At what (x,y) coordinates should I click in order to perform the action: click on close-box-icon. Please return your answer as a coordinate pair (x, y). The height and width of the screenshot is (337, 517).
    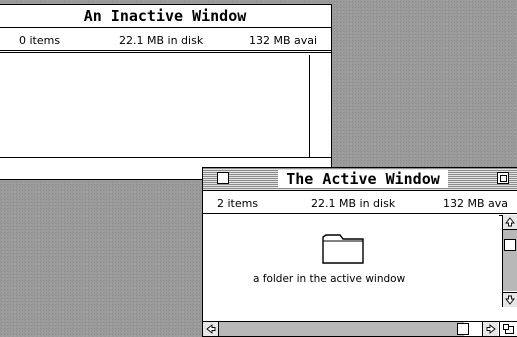
    Looking at the image, I should click on (223, 178).